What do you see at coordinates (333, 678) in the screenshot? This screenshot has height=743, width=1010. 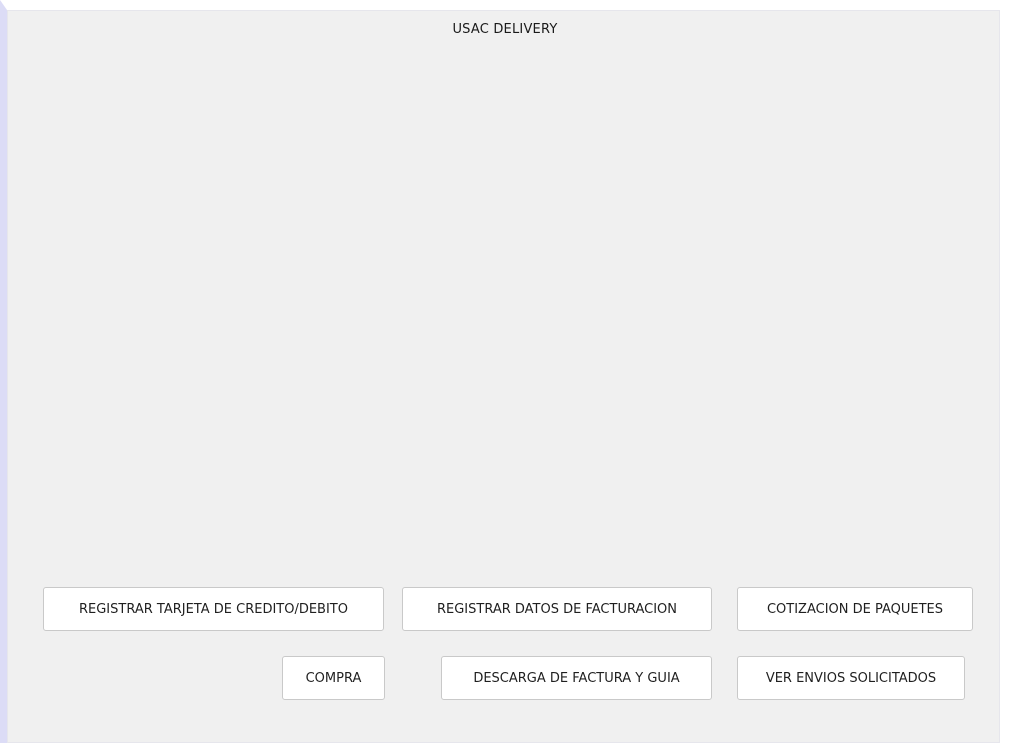 I see `compra-button: COMPRA` at bounding box center [333, 678].